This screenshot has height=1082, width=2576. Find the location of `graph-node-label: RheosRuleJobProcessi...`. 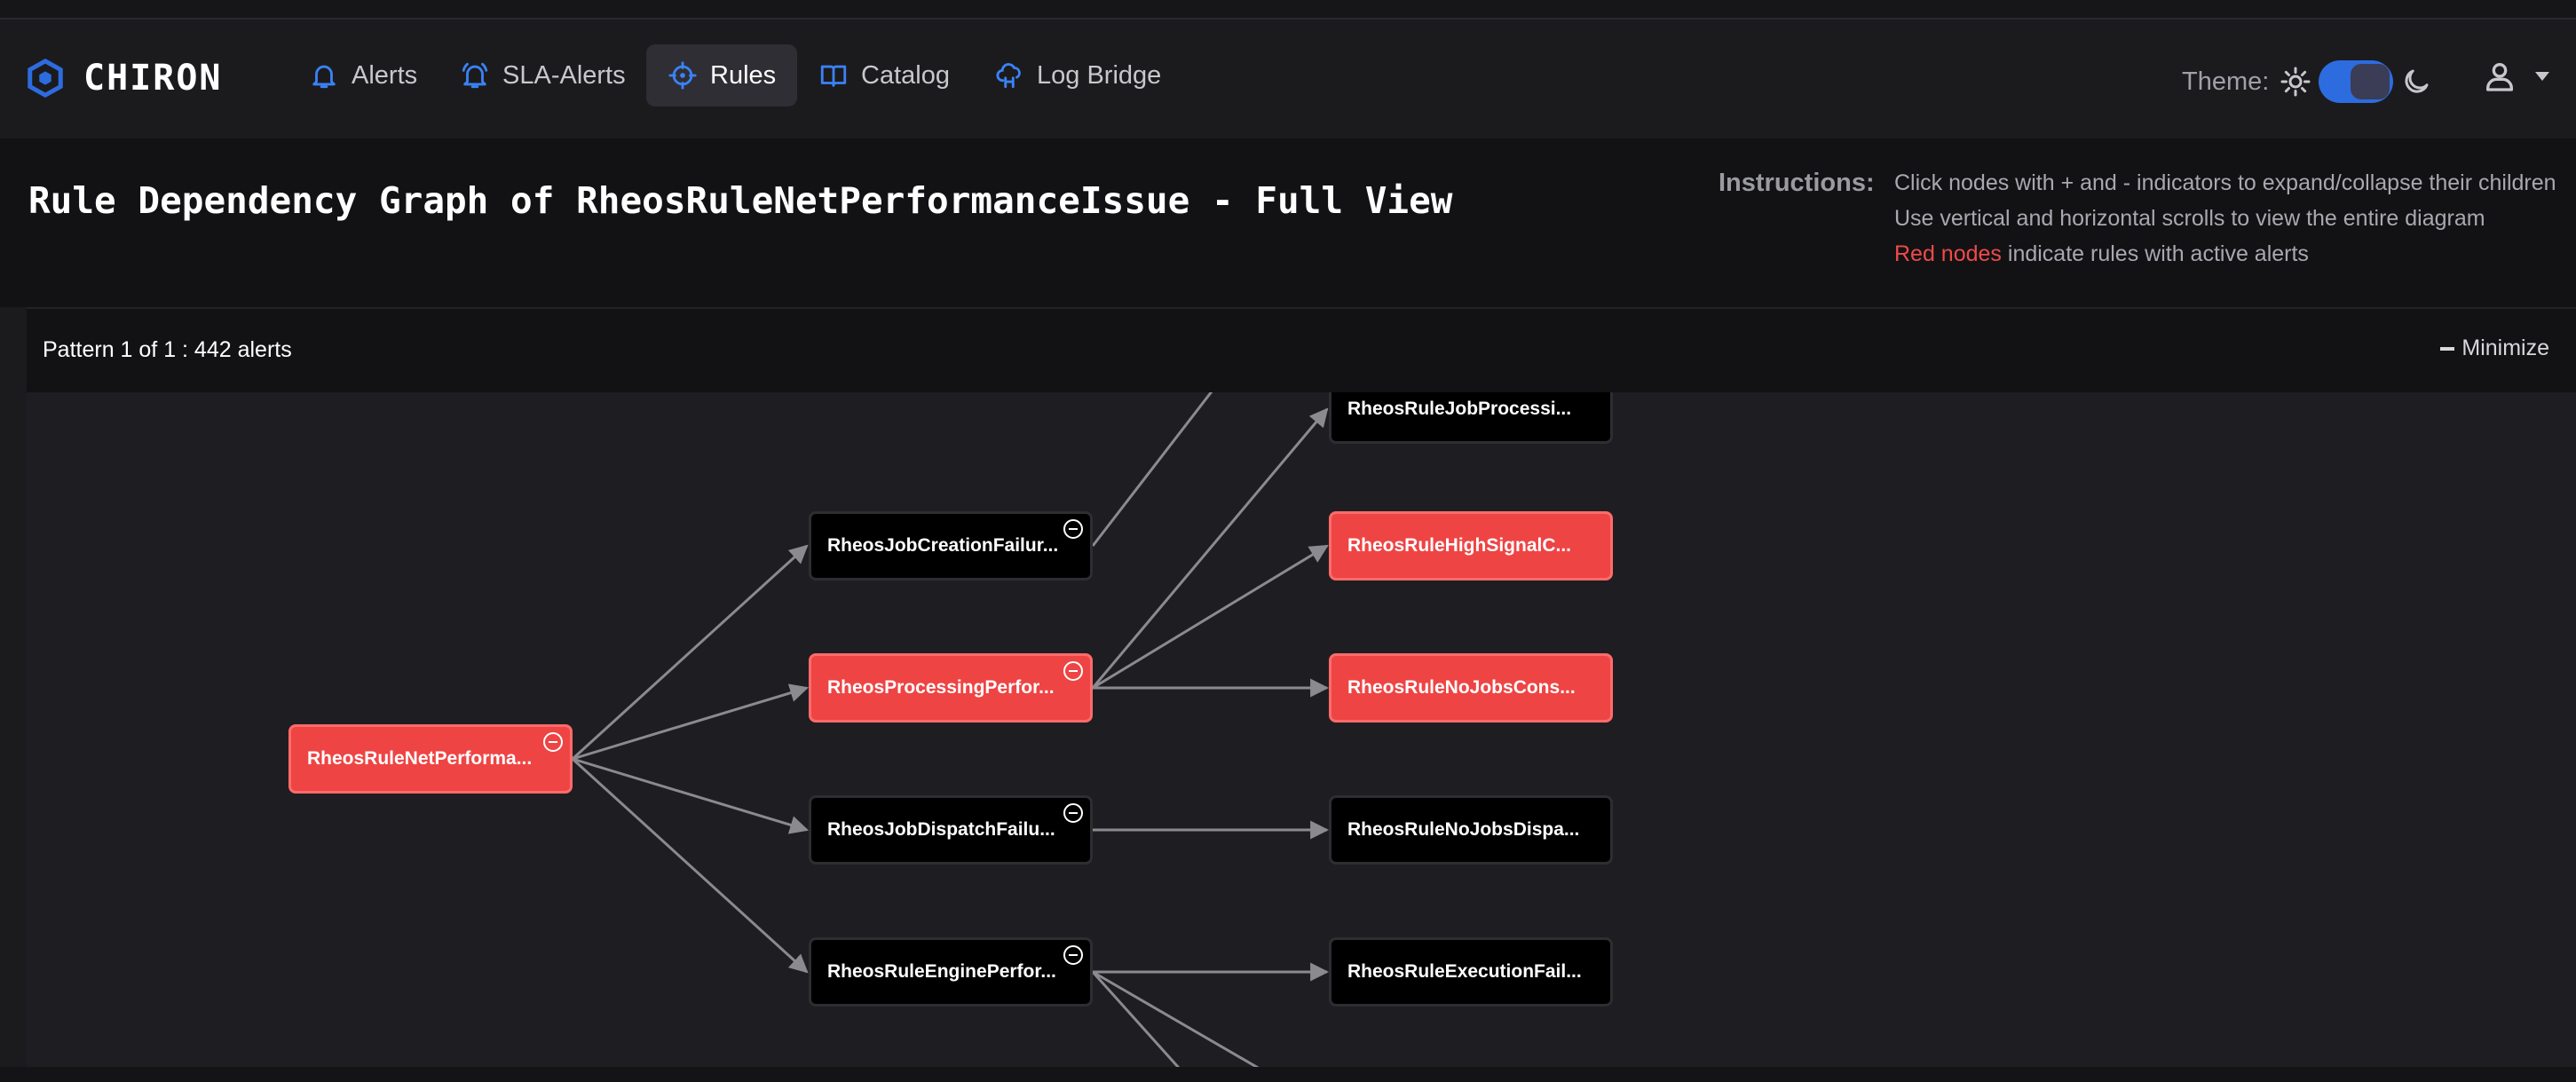

graph-node-label: RheosRuleJobProcessi... is located at coordinates (1459, 409).